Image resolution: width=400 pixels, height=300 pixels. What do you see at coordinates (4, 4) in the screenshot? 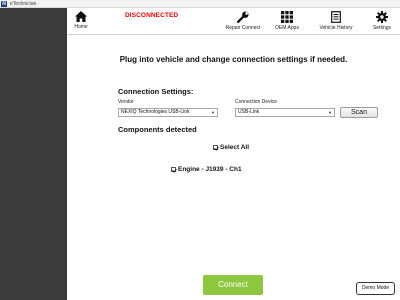
I see `app-logo-icon: N` at bounding box center [4, 4].